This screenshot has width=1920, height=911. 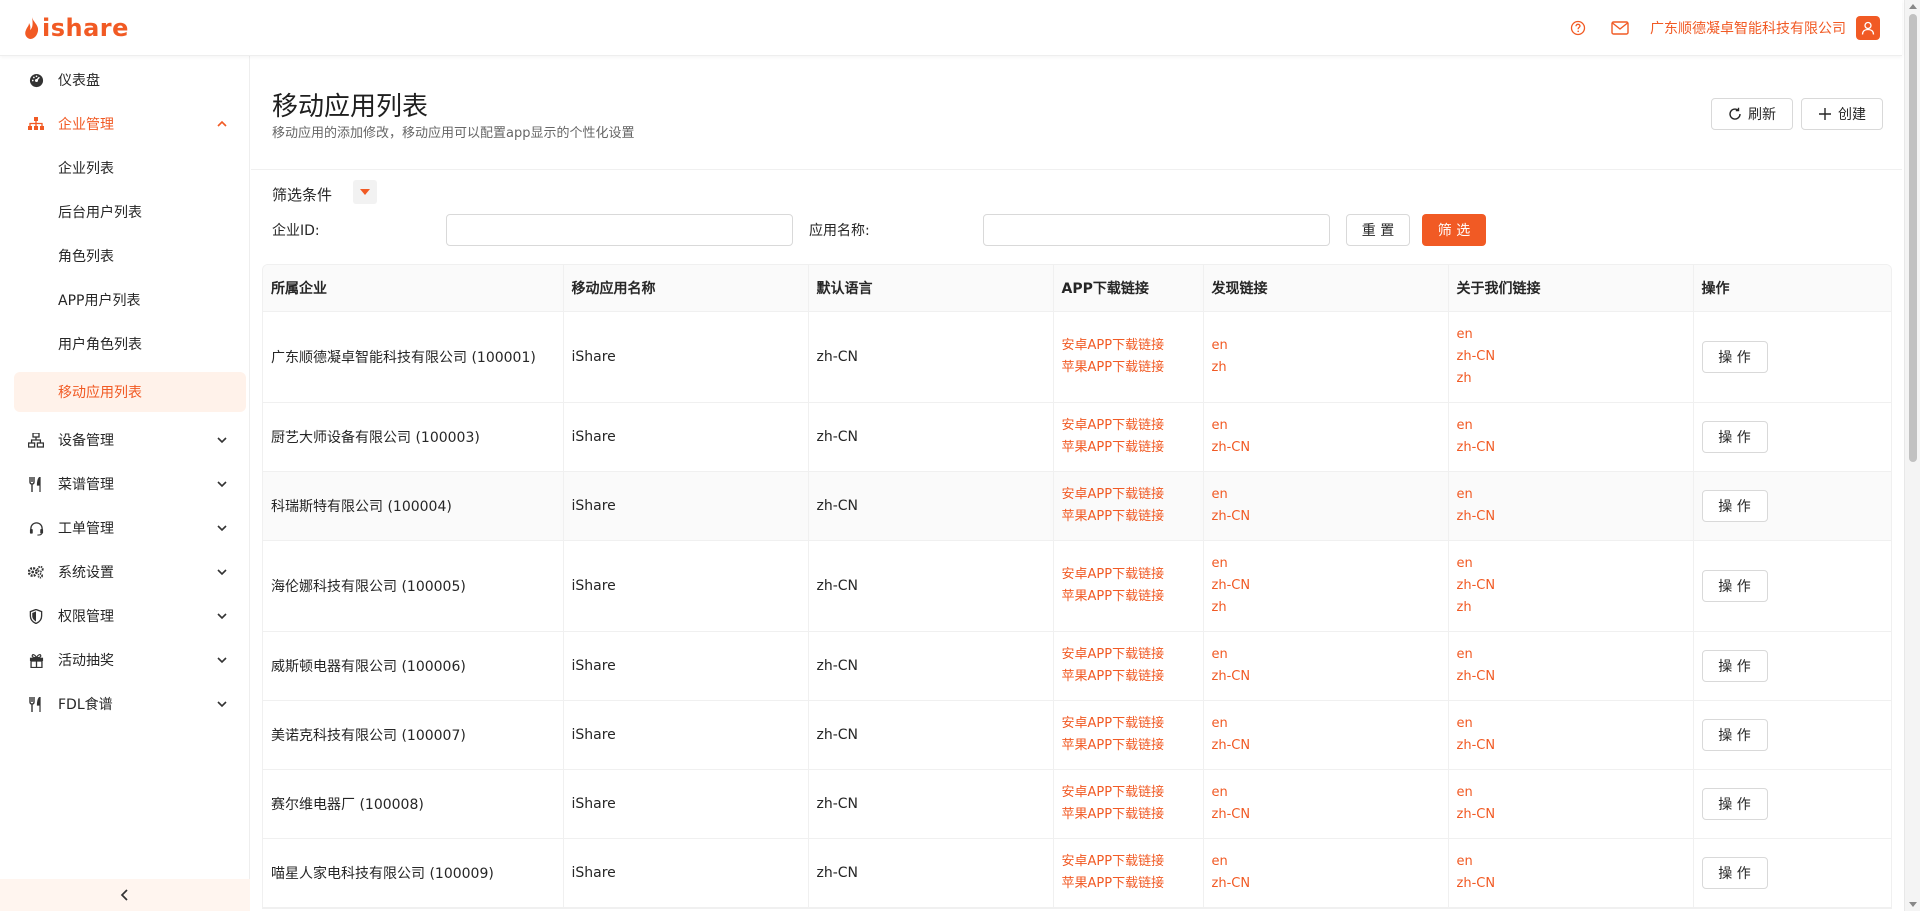 I want to click on menu-group-fdl-recipes: FDL食谱, so click(x=125, y=704).